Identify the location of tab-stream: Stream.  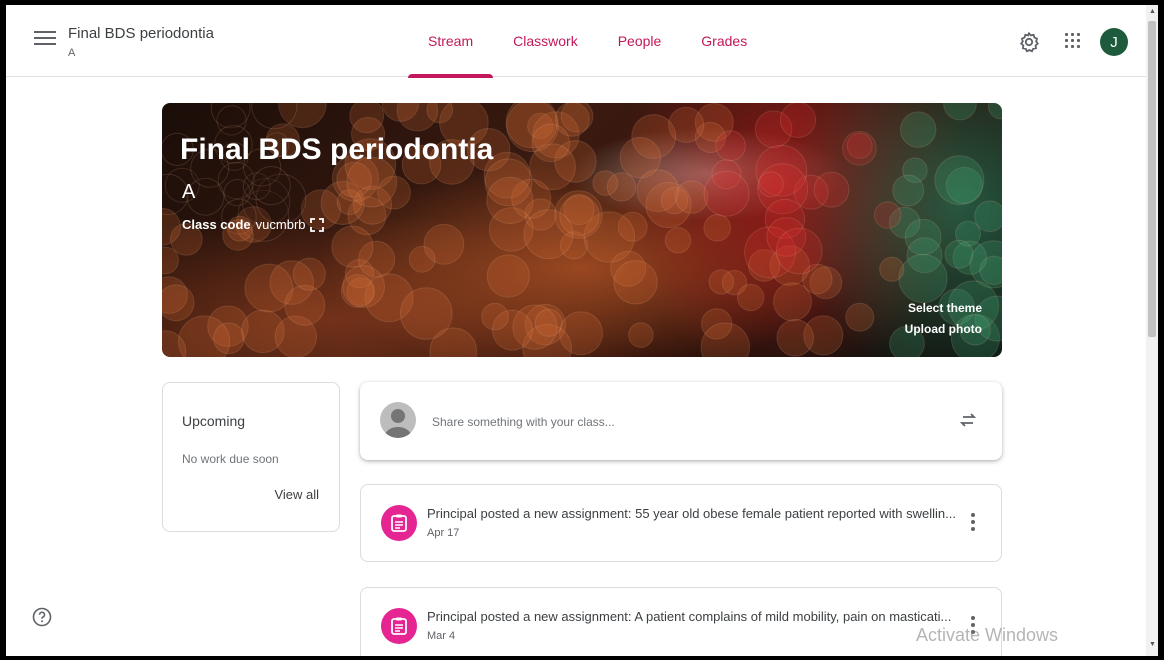
(451, 41).